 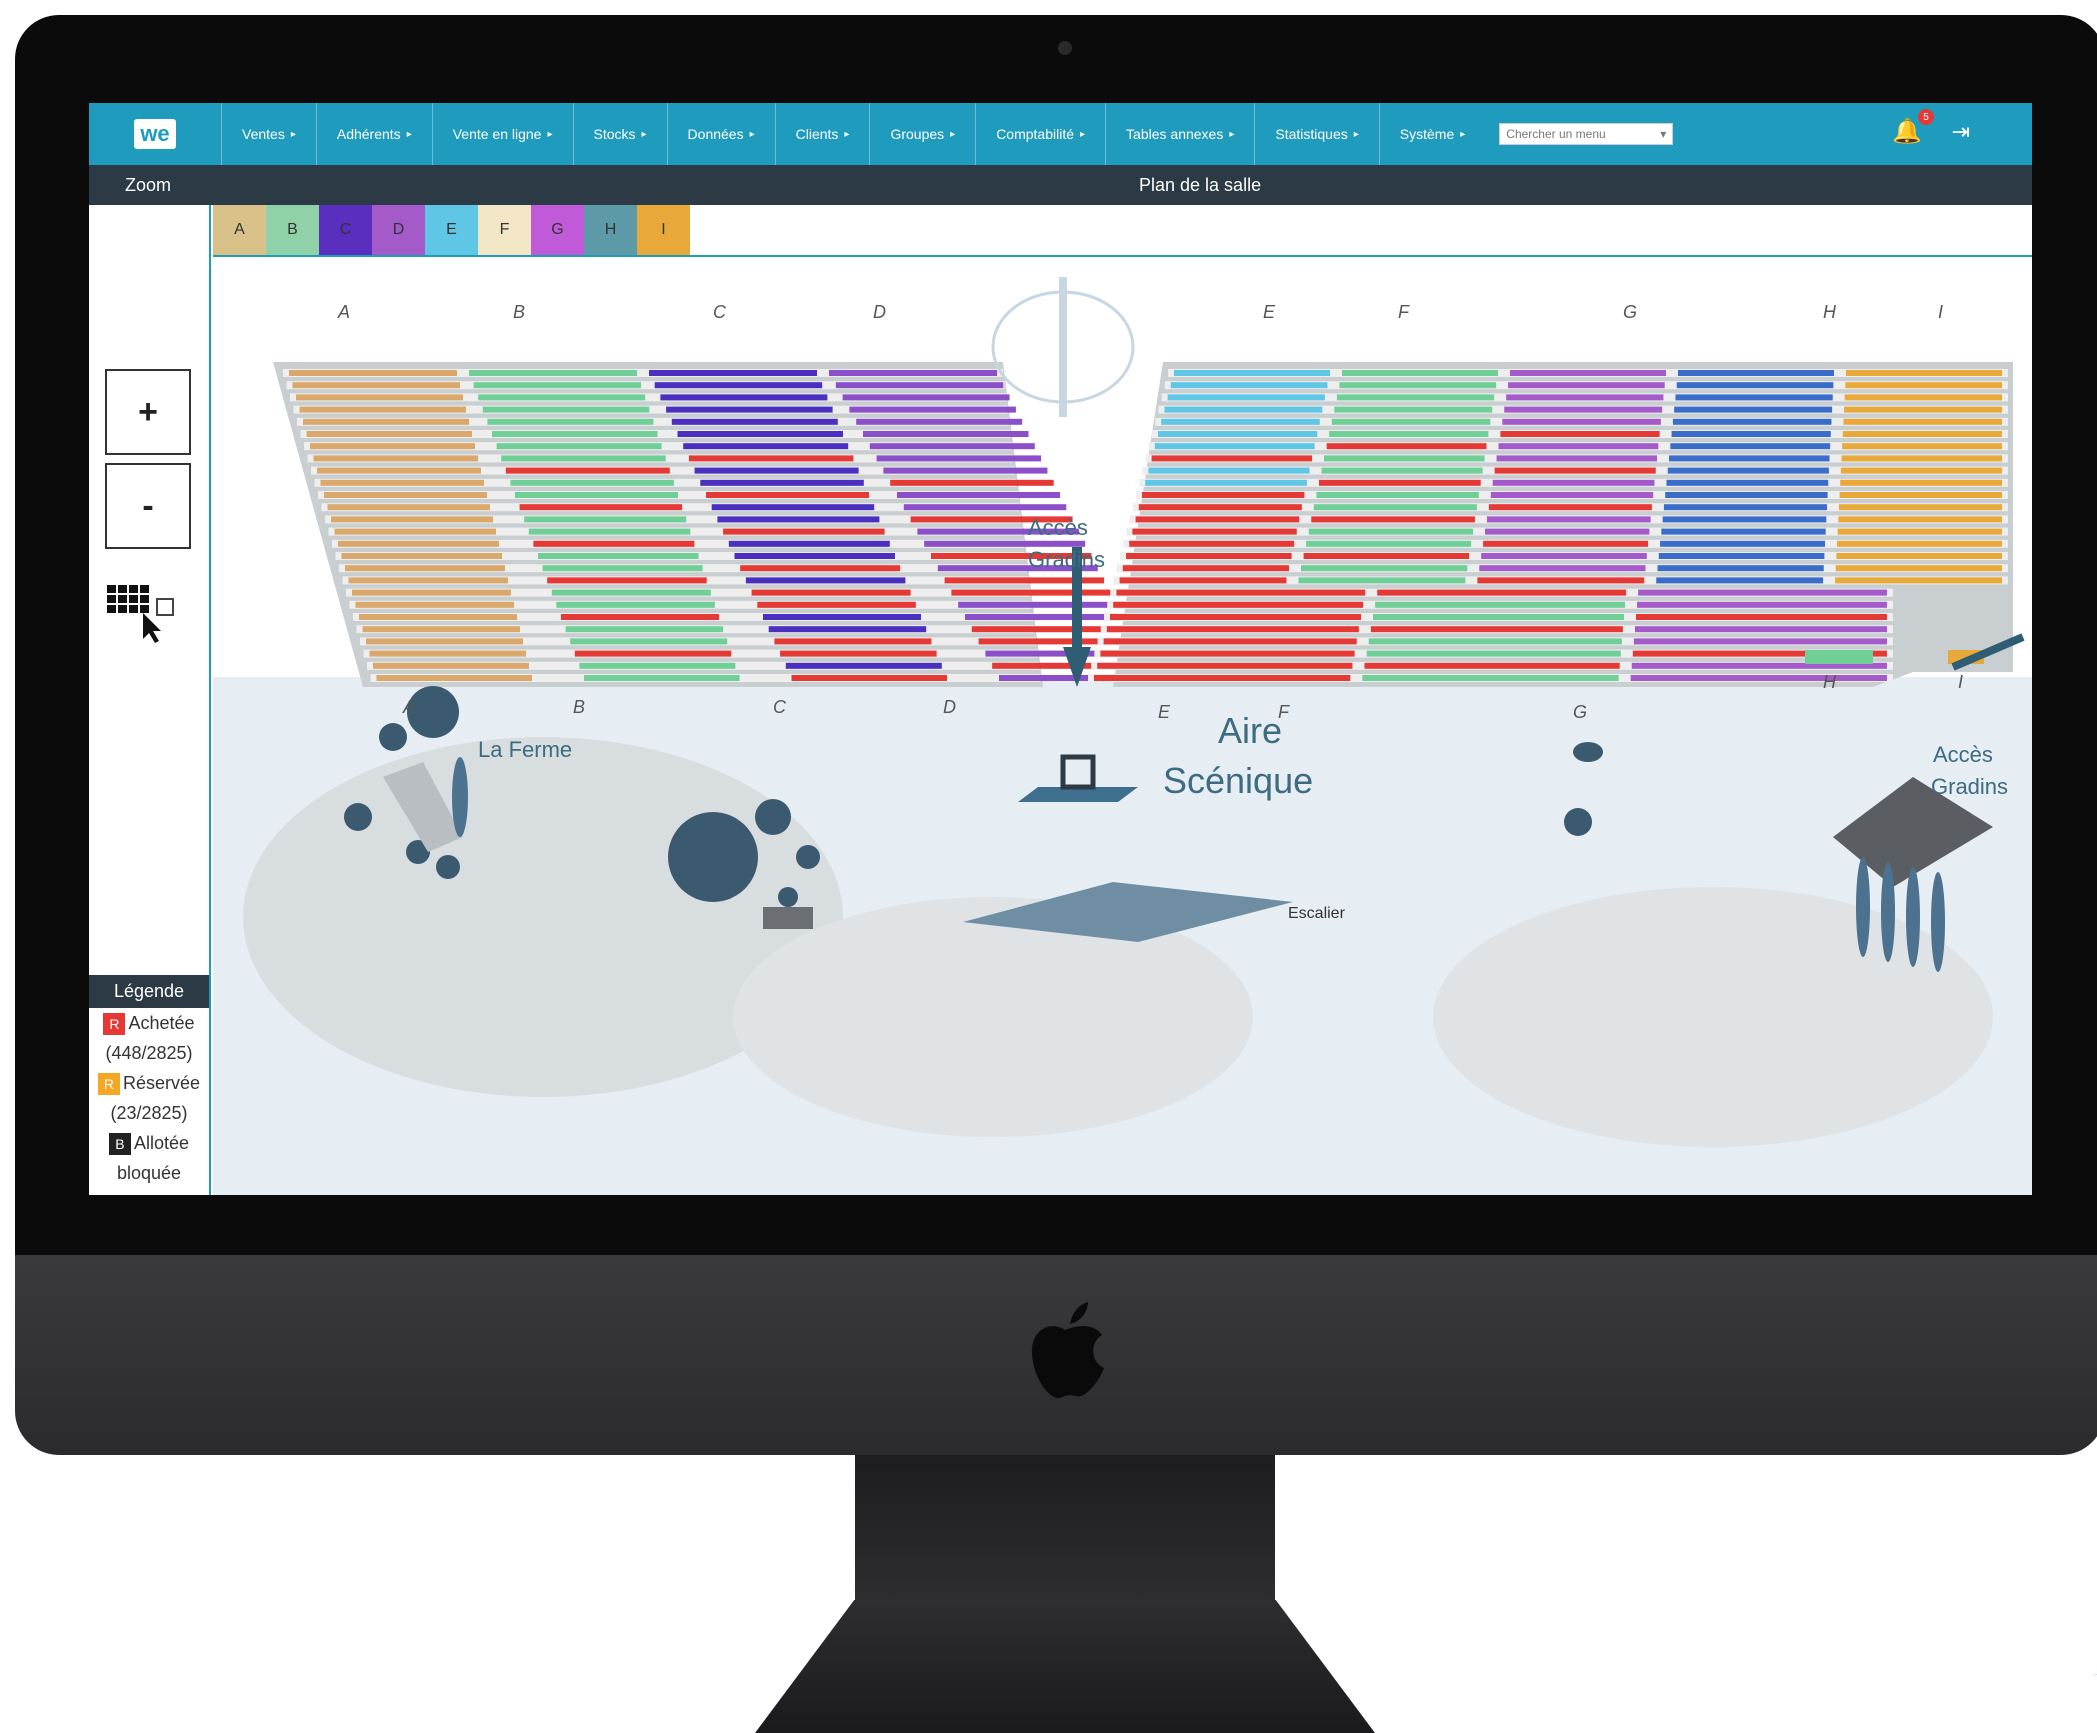 What do you see at coordinates (822, 134) in the screenshot?
I see `nav-item: Clients ▸` at bounding box center [822, 134].